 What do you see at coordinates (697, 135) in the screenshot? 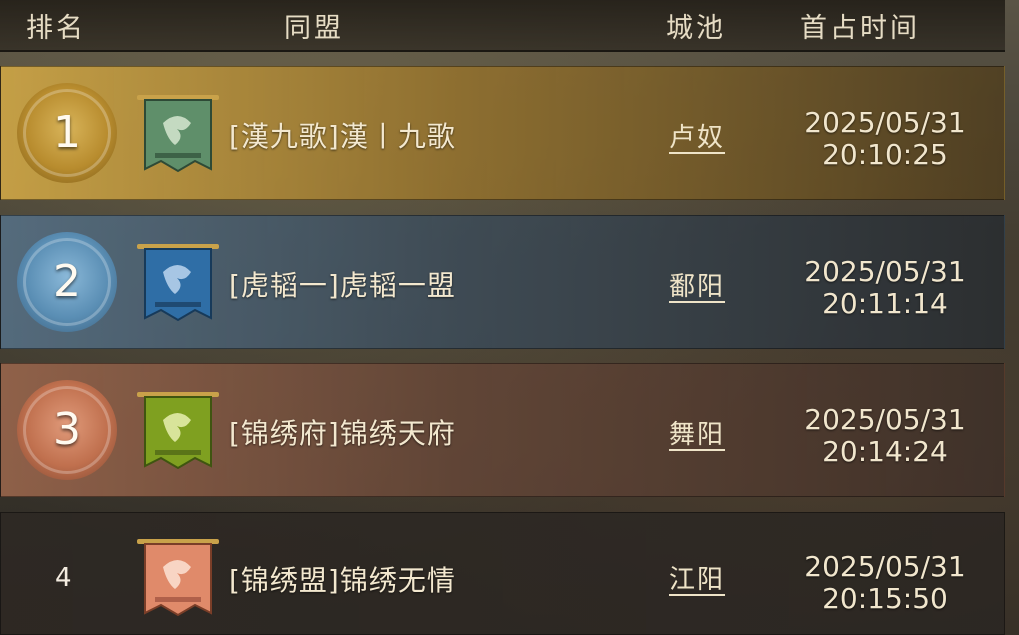
I see `city-link: 卢奴` at bounding box center [697, 135].